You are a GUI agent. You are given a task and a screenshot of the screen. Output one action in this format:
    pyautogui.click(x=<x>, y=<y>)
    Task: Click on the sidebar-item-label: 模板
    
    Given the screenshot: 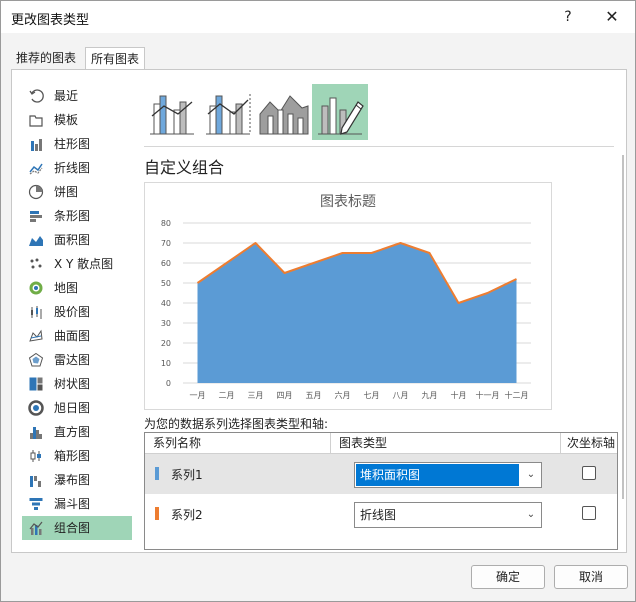 What is the action you would take?
    pyautogui.click(x=66, y=120)
    